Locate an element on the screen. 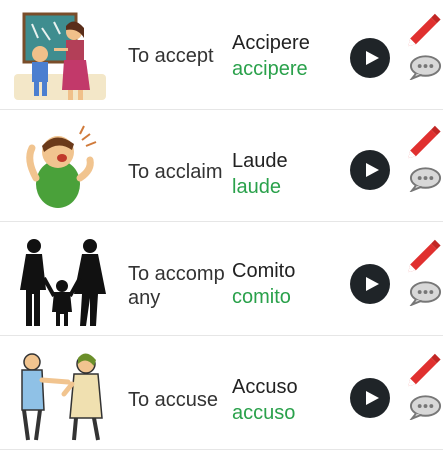 Image resolution: width=443 pixels, height=450 pixels. latin-word-group: Comito comito is located at coordinates (287, 284).